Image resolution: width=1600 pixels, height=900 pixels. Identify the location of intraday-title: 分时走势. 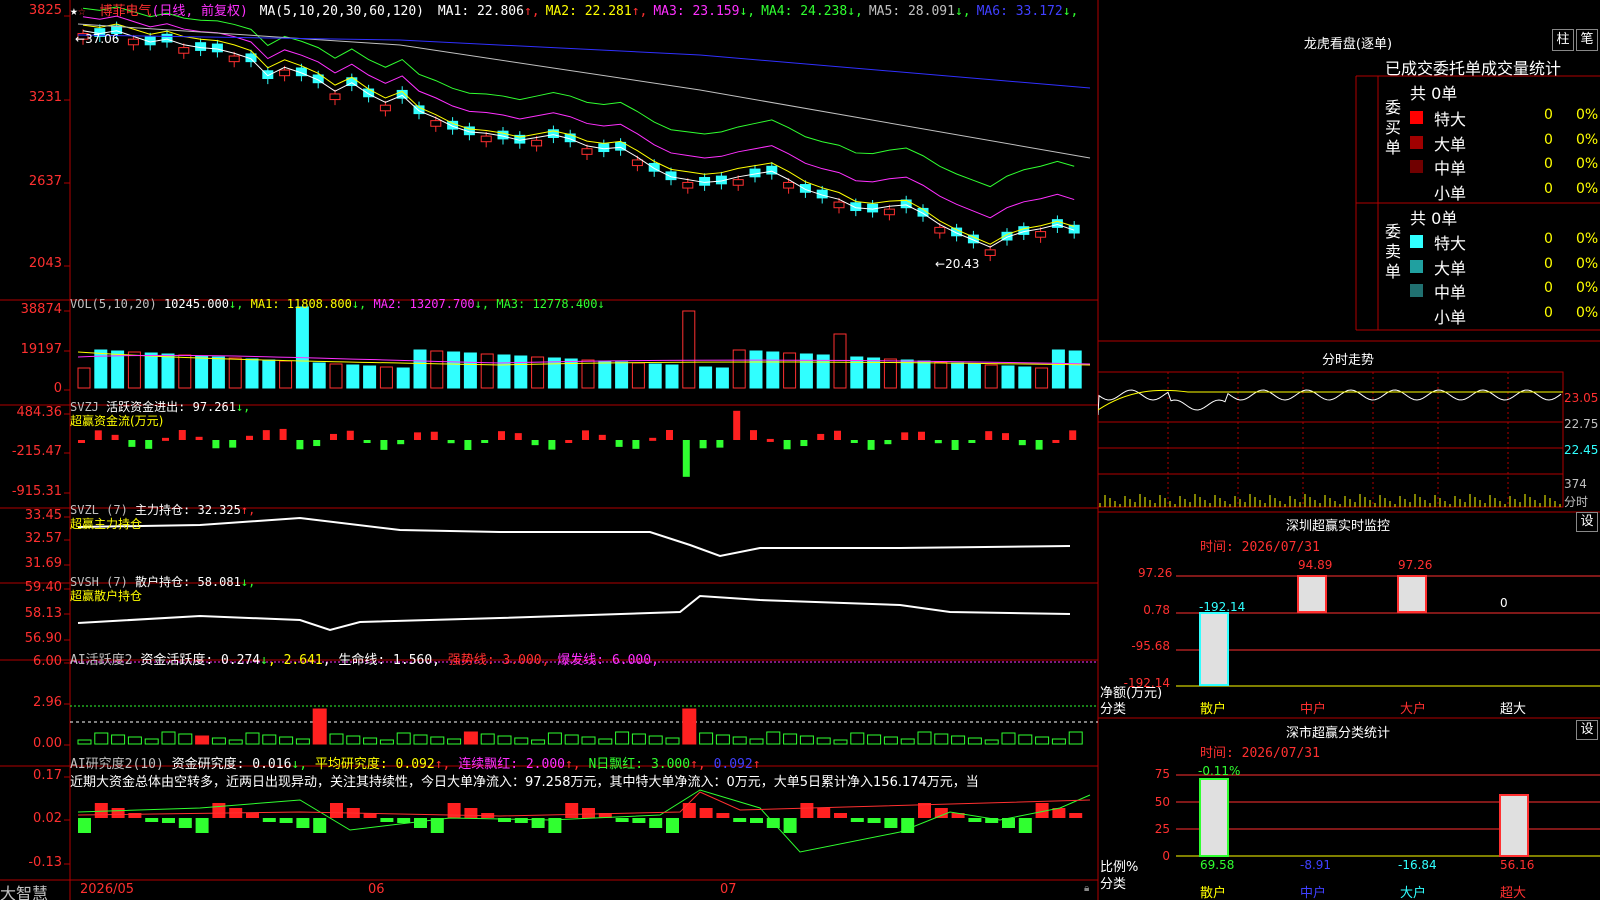
(1347, 360).